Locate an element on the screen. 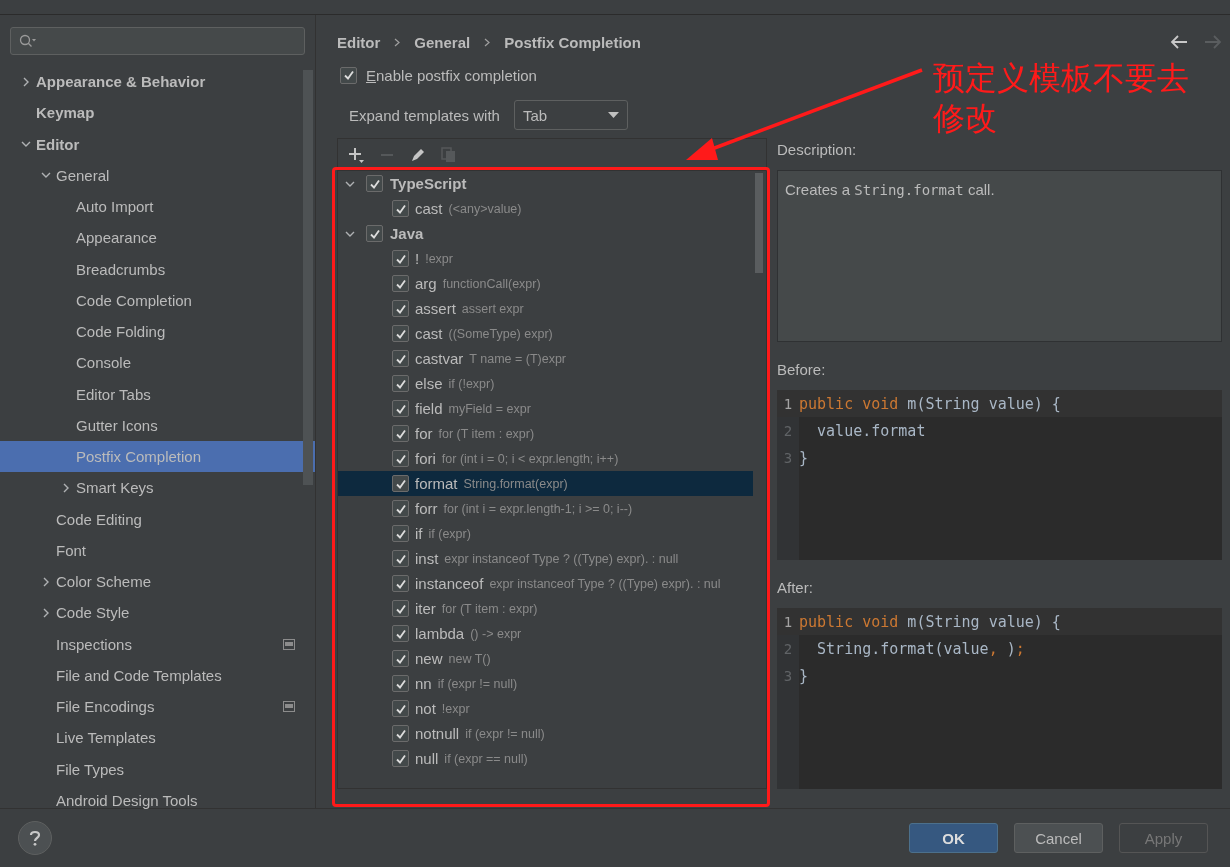 This screenshot has height=867, width=1230. sidebar-item: File and Code Templates is located at coordinates (157, 675).